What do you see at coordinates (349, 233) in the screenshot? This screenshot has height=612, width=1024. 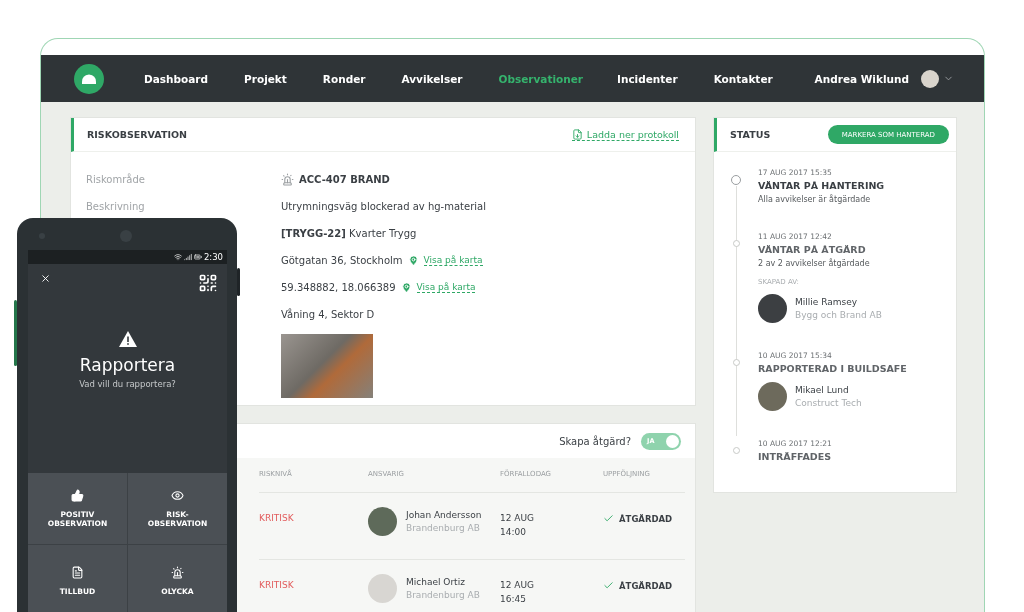 I see `field-value: [TRYGG-22] Kvarter Trygg` at bounding box center [349, 233].